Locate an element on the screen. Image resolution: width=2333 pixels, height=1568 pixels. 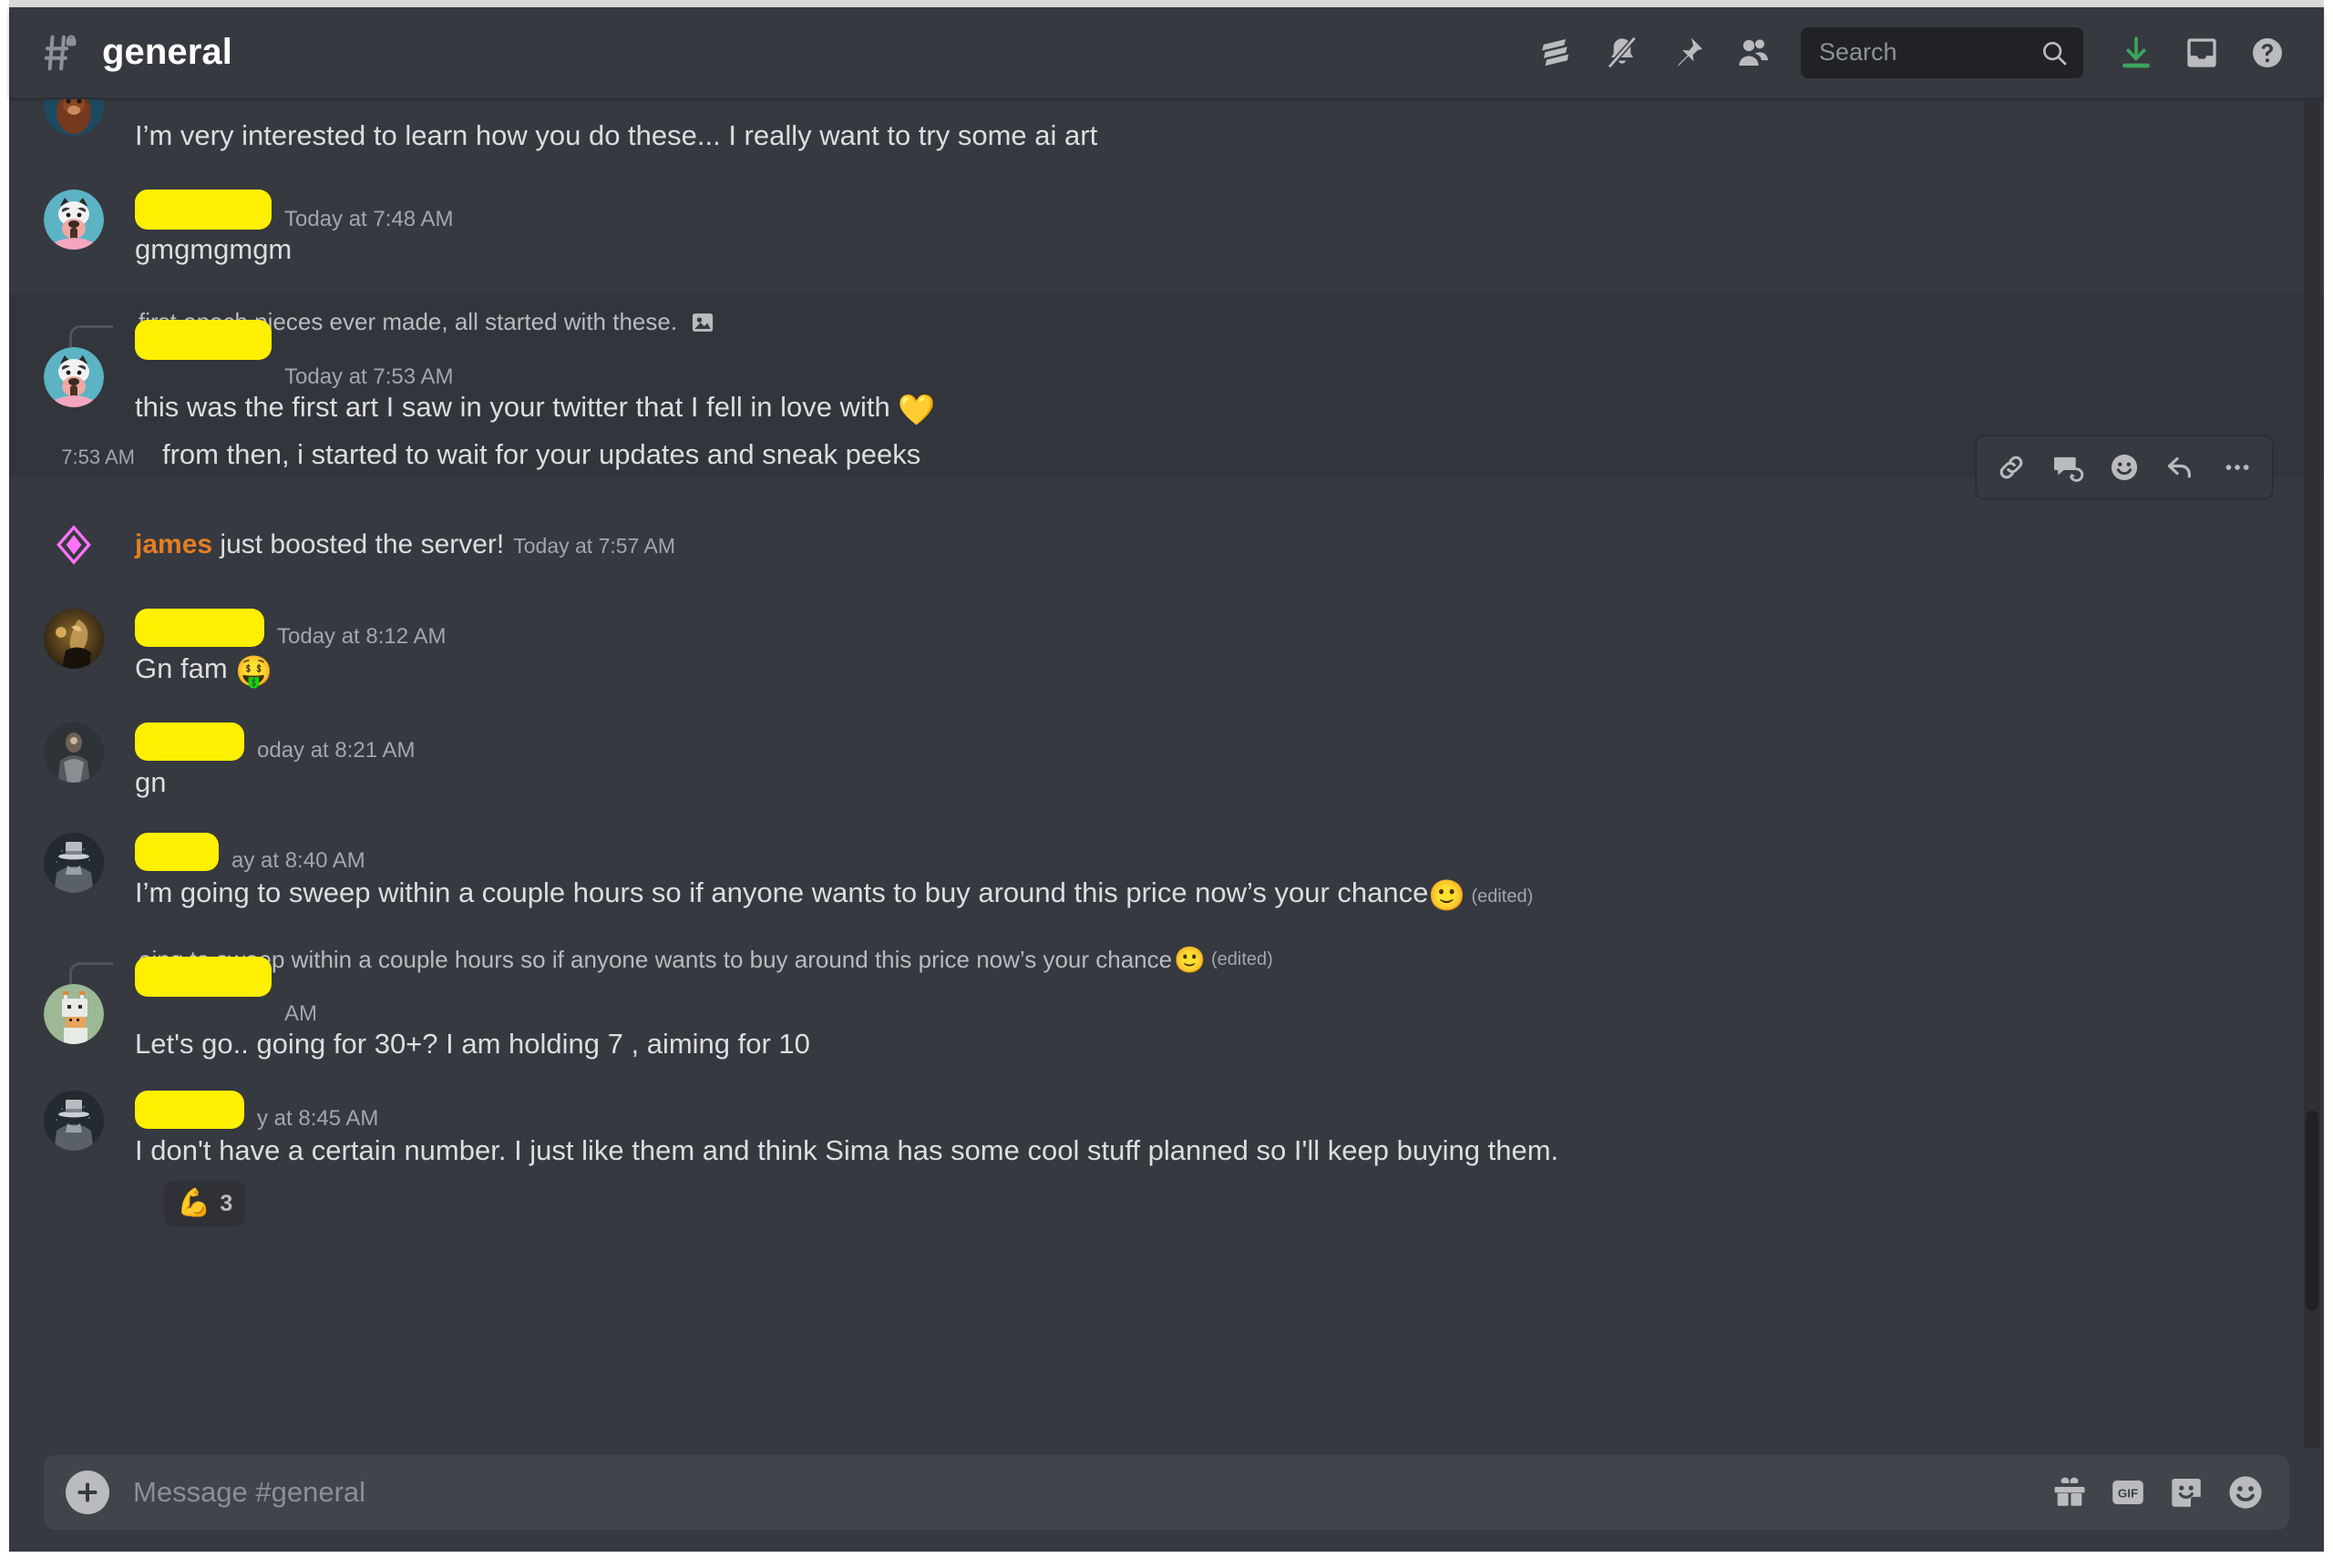
yellow-heart-emoji: 💛 is located at coordinates (917, 409).